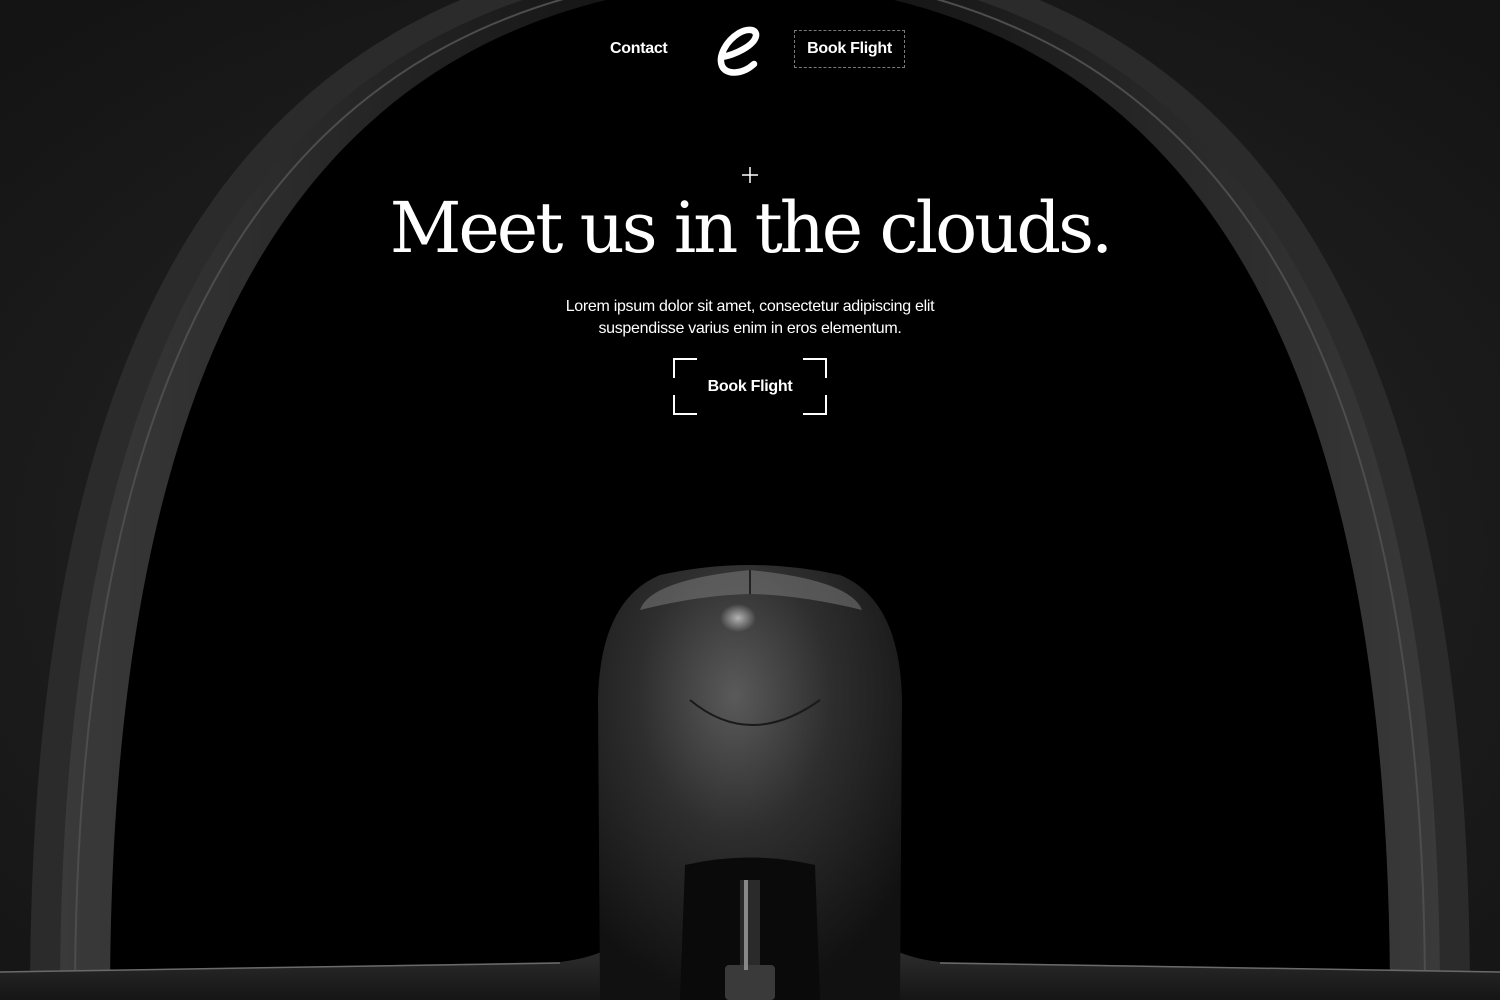 The image size is (1500, 1000). Describe the element at coordinates (751, 228) in the screenshot. I see `hero-headline: Meet us in the clouds.` at that location.